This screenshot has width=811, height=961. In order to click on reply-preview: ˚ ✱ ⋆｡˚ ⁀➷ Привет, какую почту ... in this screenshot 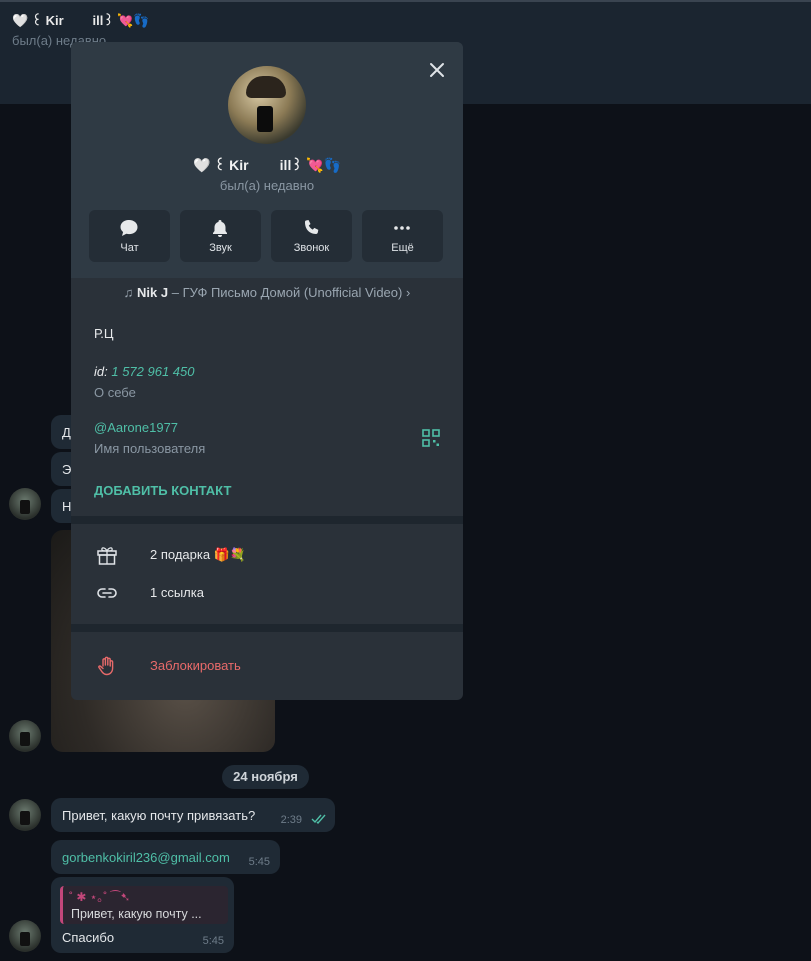, I will do `click(144, 905)`.